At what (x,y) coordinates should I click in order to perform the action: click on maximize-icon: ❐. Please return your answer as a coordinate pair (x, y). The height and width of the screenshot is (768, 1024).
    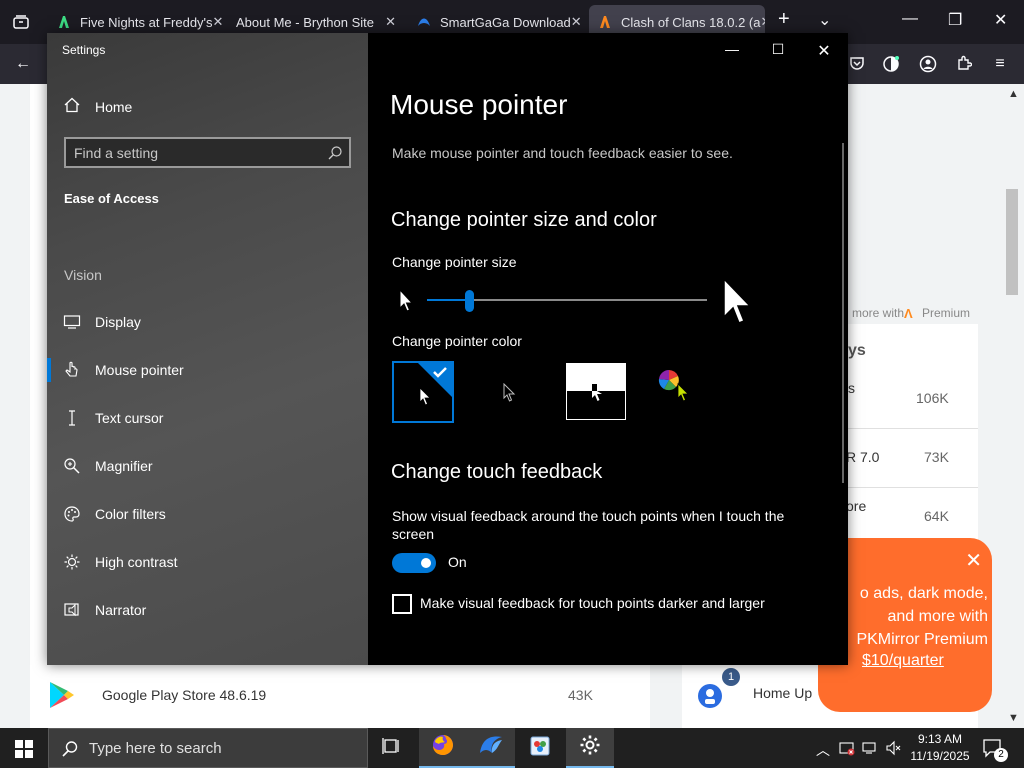
    Looking at the image, I should click on (955, 20).